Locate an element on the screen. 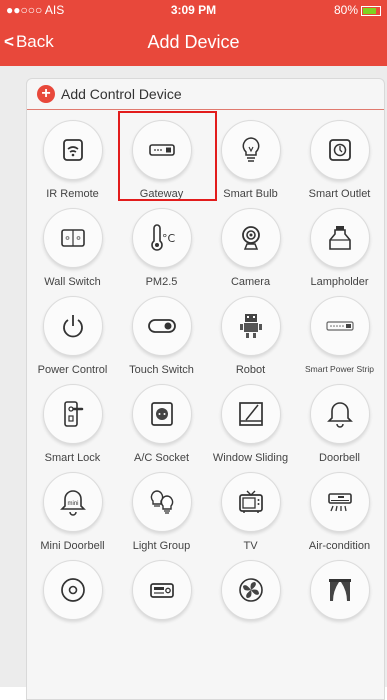 This screenshot has height=700, width=387. device-icon-circle: °C is located at coordinates (161, 238).